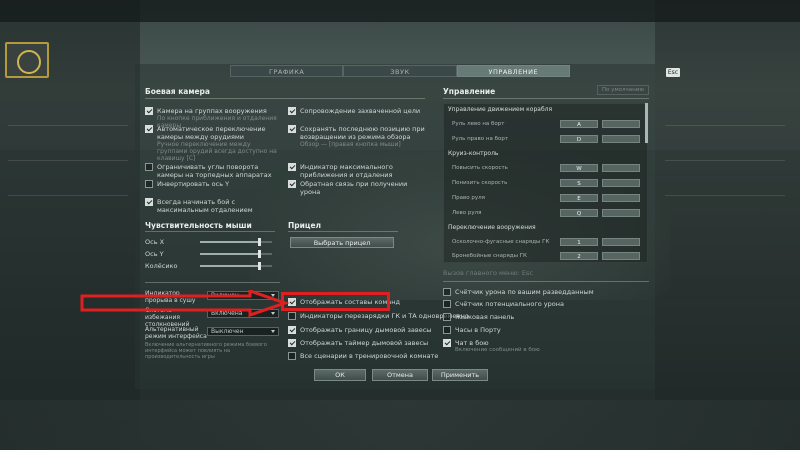  Describe the element at coordinates (292, 184) in the screenshot. I see `checkbox-damage-feedback` at that location.